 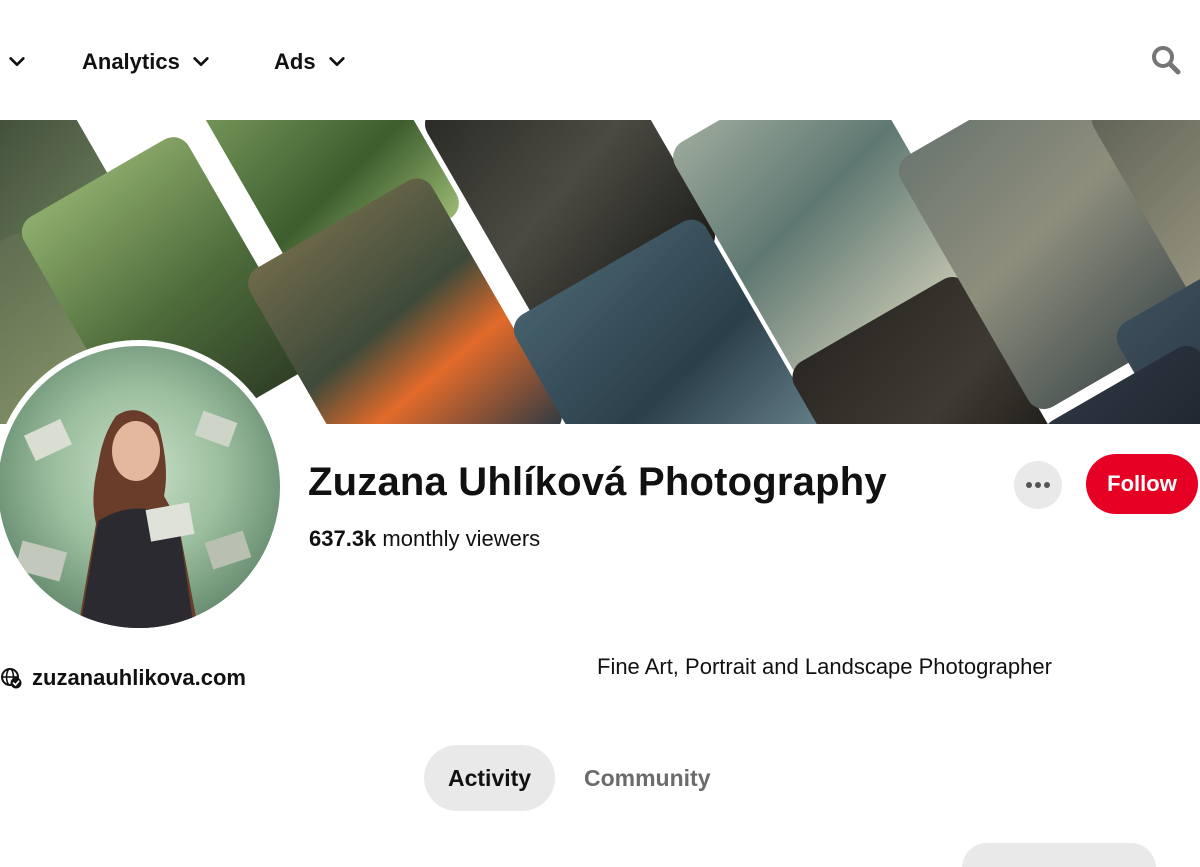 I want to click on search-icon, so click(x=1166, y=60).